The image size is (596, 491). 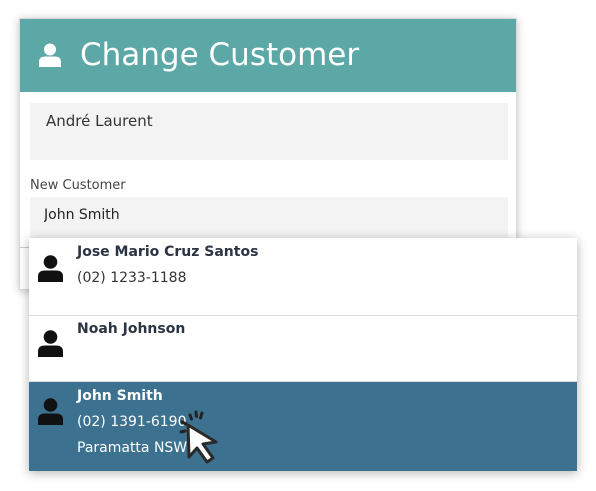 I want to click on new-customer-label: New Customer, so click(x=78, y=185).